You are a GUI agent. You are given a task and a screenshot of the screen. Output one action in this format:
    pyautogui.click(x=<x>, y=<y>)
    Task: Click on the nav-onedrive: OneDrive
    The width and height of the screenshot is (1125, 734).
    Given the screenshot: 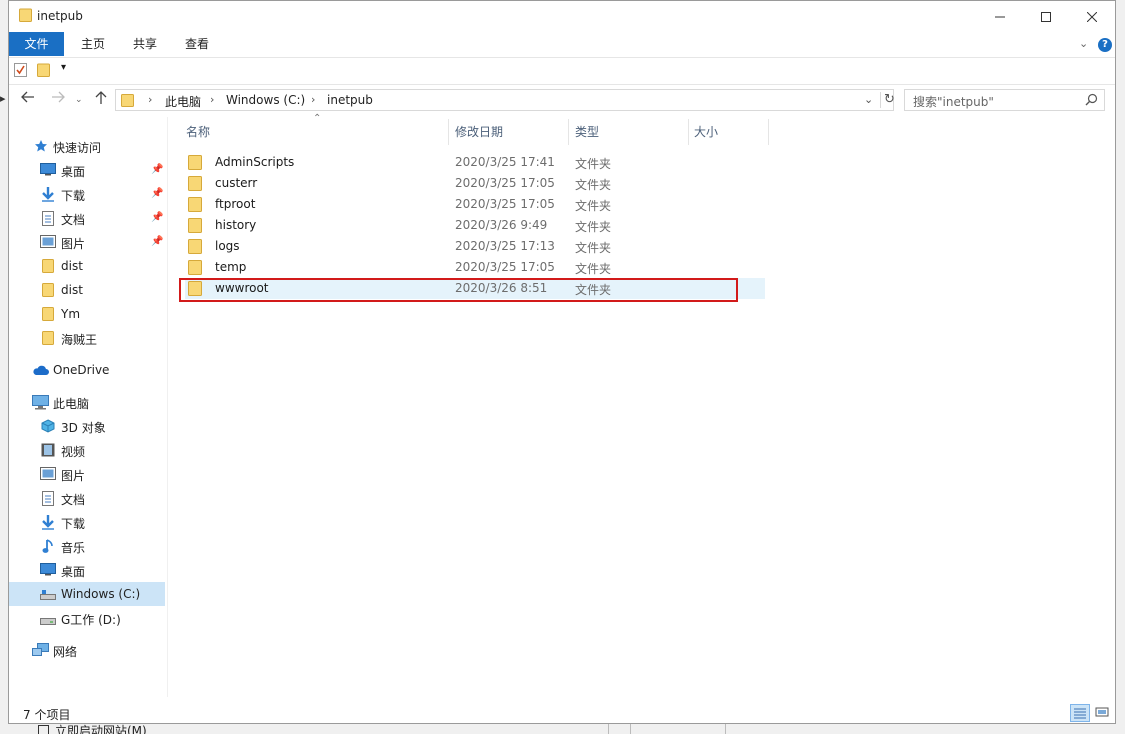 What is the action you would take?
    pyautogui.click(x=87, y=370)
    